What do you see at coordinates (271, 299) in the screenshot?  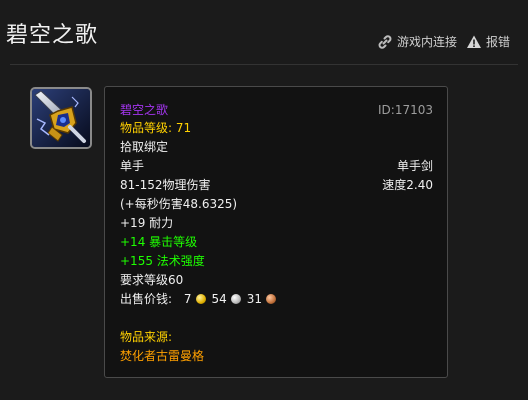 I see `copper-coin-icon` at bounding box center [271, 299].